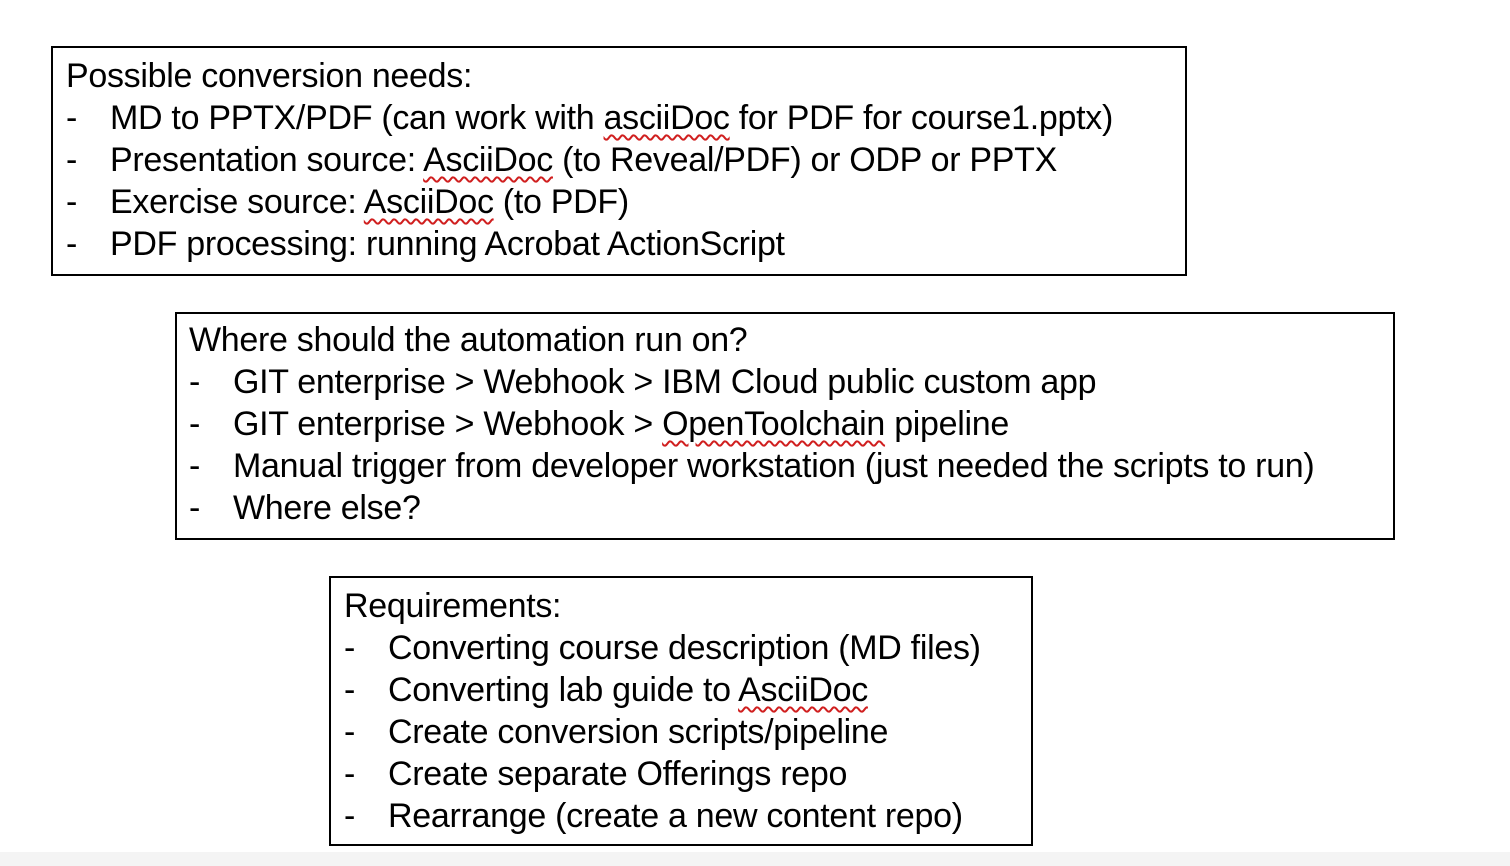 This screenshot has height=866, width=1510. I want to click on spellcheck-flagged-word: asciiDoc, so click(667, 118).